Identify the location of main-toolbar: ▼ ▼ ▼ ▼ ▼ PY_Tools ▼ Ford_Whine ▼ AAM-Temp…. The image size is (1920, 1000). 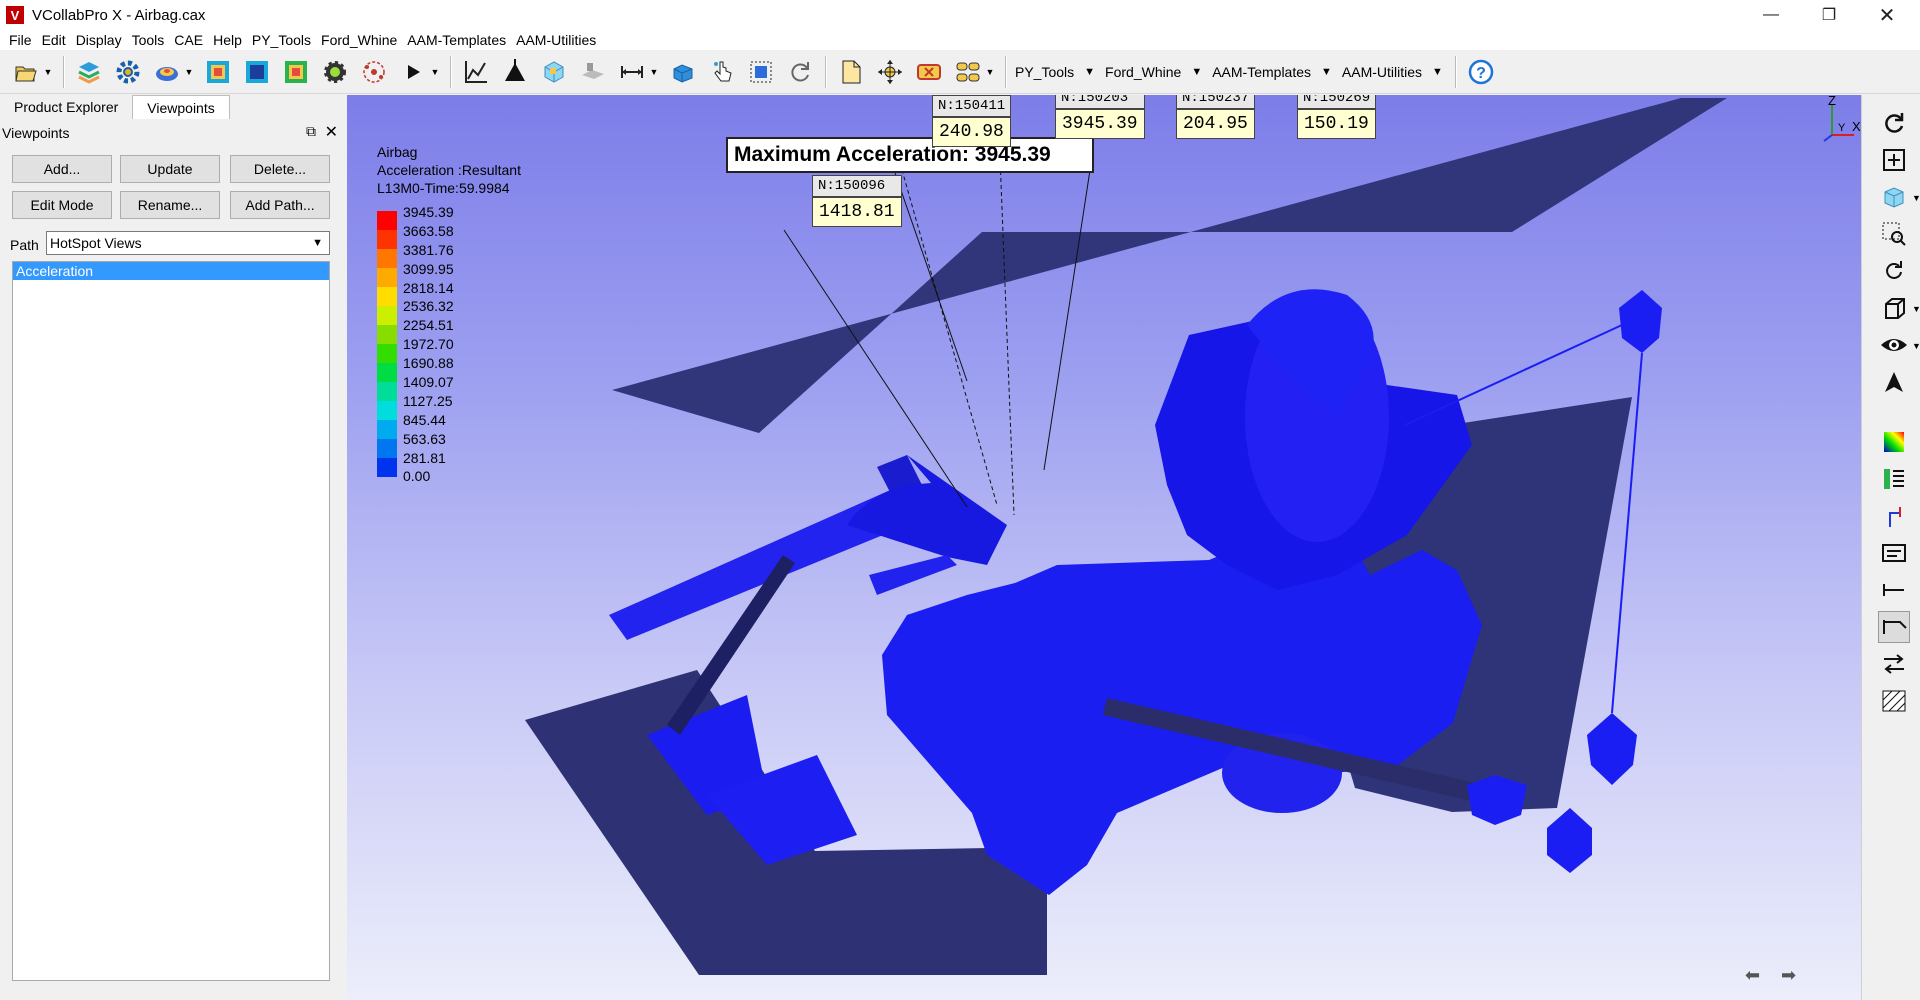
(960, 72).